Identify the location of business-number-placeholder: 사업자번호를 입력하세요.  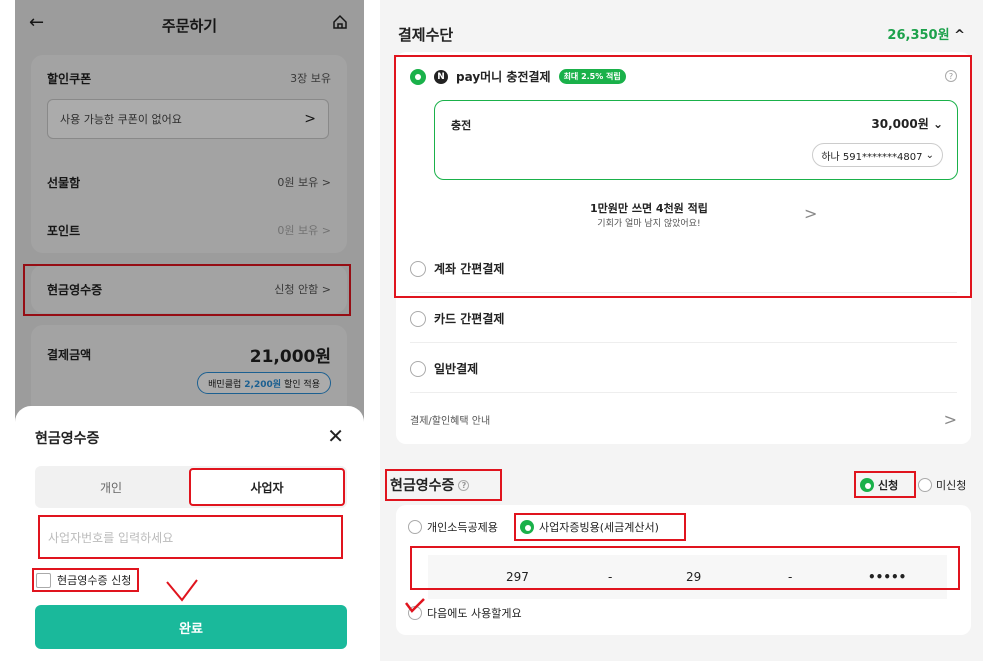
(111, 537).